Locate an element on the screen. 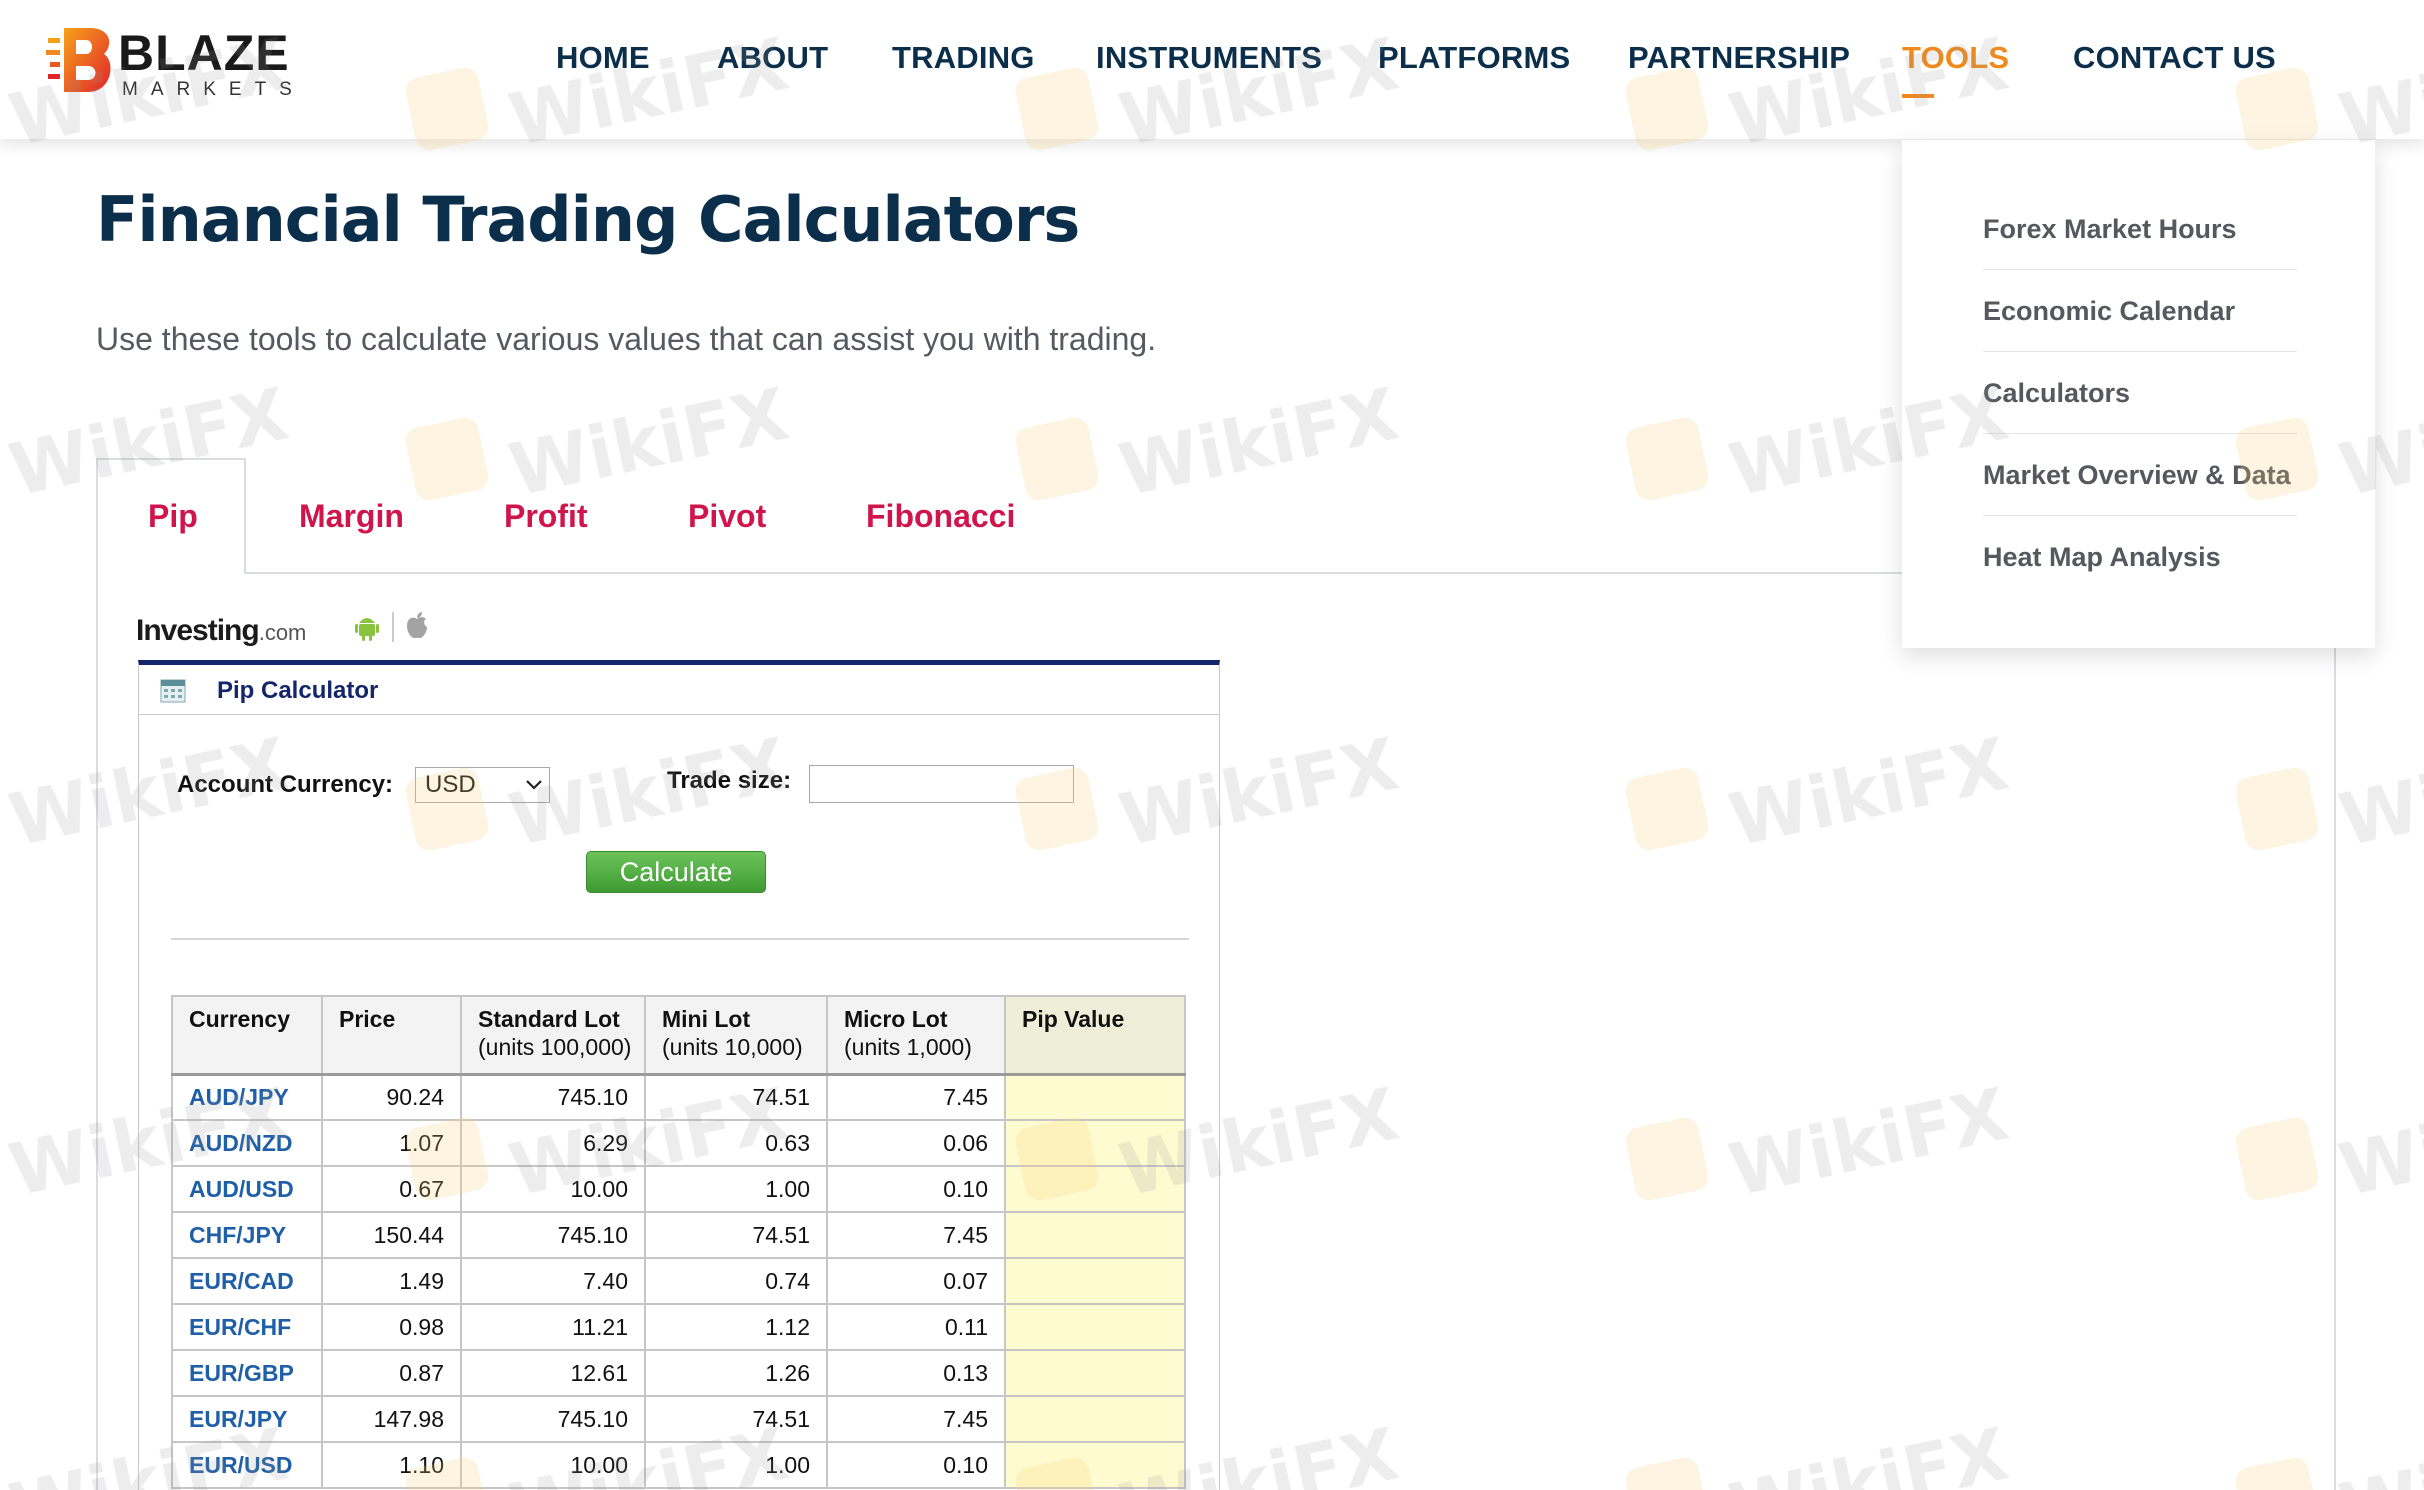 This screenshot has width=2424, height=1490. table-row: EUR/CAD 1.49 7.40 0.74 0.07 is located at coordinates (678, 1281).